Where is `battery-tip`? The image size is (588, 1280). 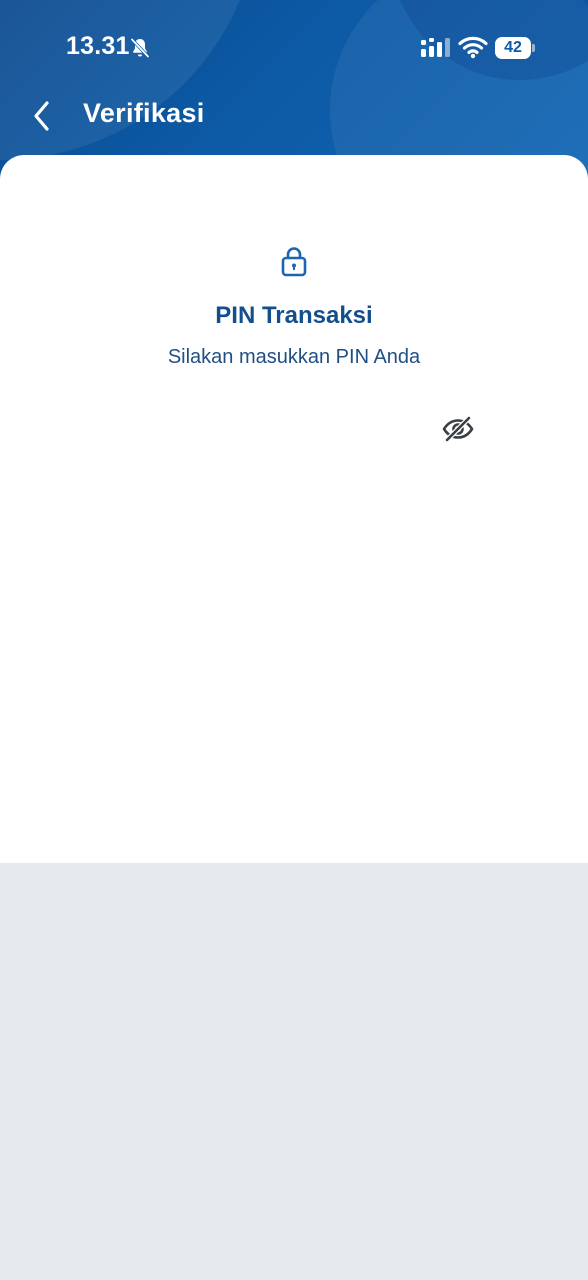
battery-tip is located at coordinates (533, 48).